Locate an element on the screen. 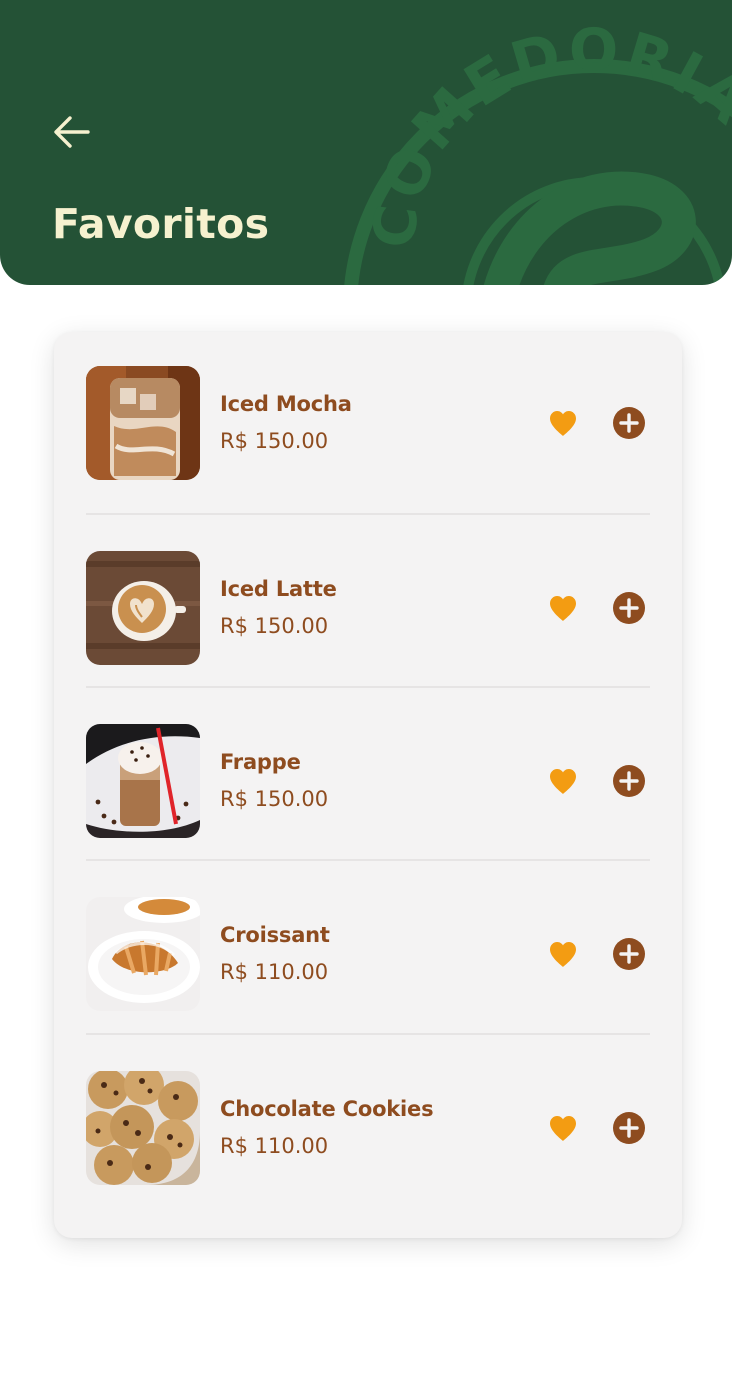 This screenshot has height=1398, width=732. list-item: Iced Latte R$ 150.00 is located at coordinates (368, 608).